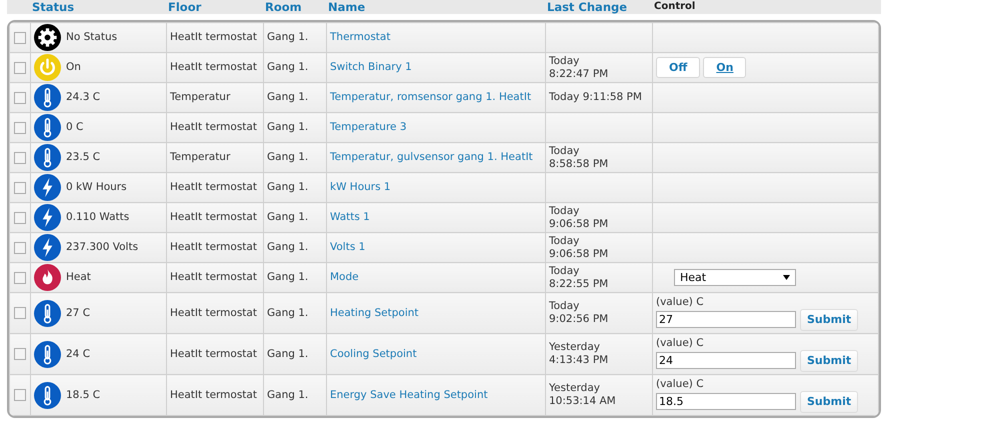  Describe the element at coordinates (786, 277) in the screenshot. I see `caret-icon` at that location.